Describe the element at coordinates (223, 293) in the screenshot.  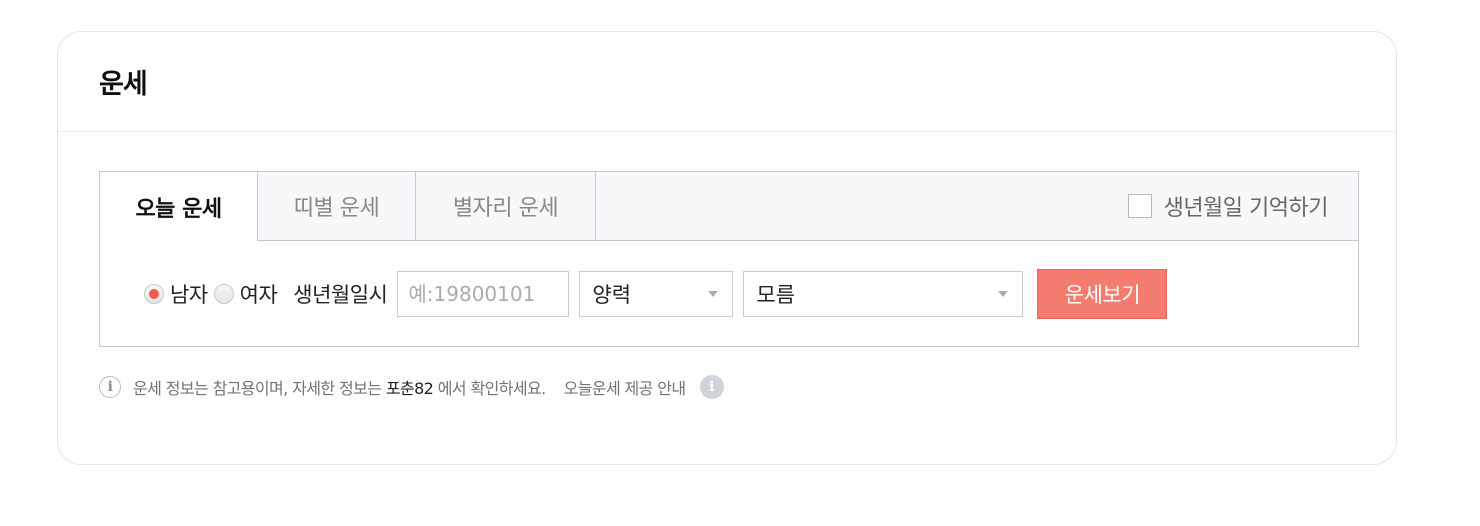
I see `radio-female` at that location.